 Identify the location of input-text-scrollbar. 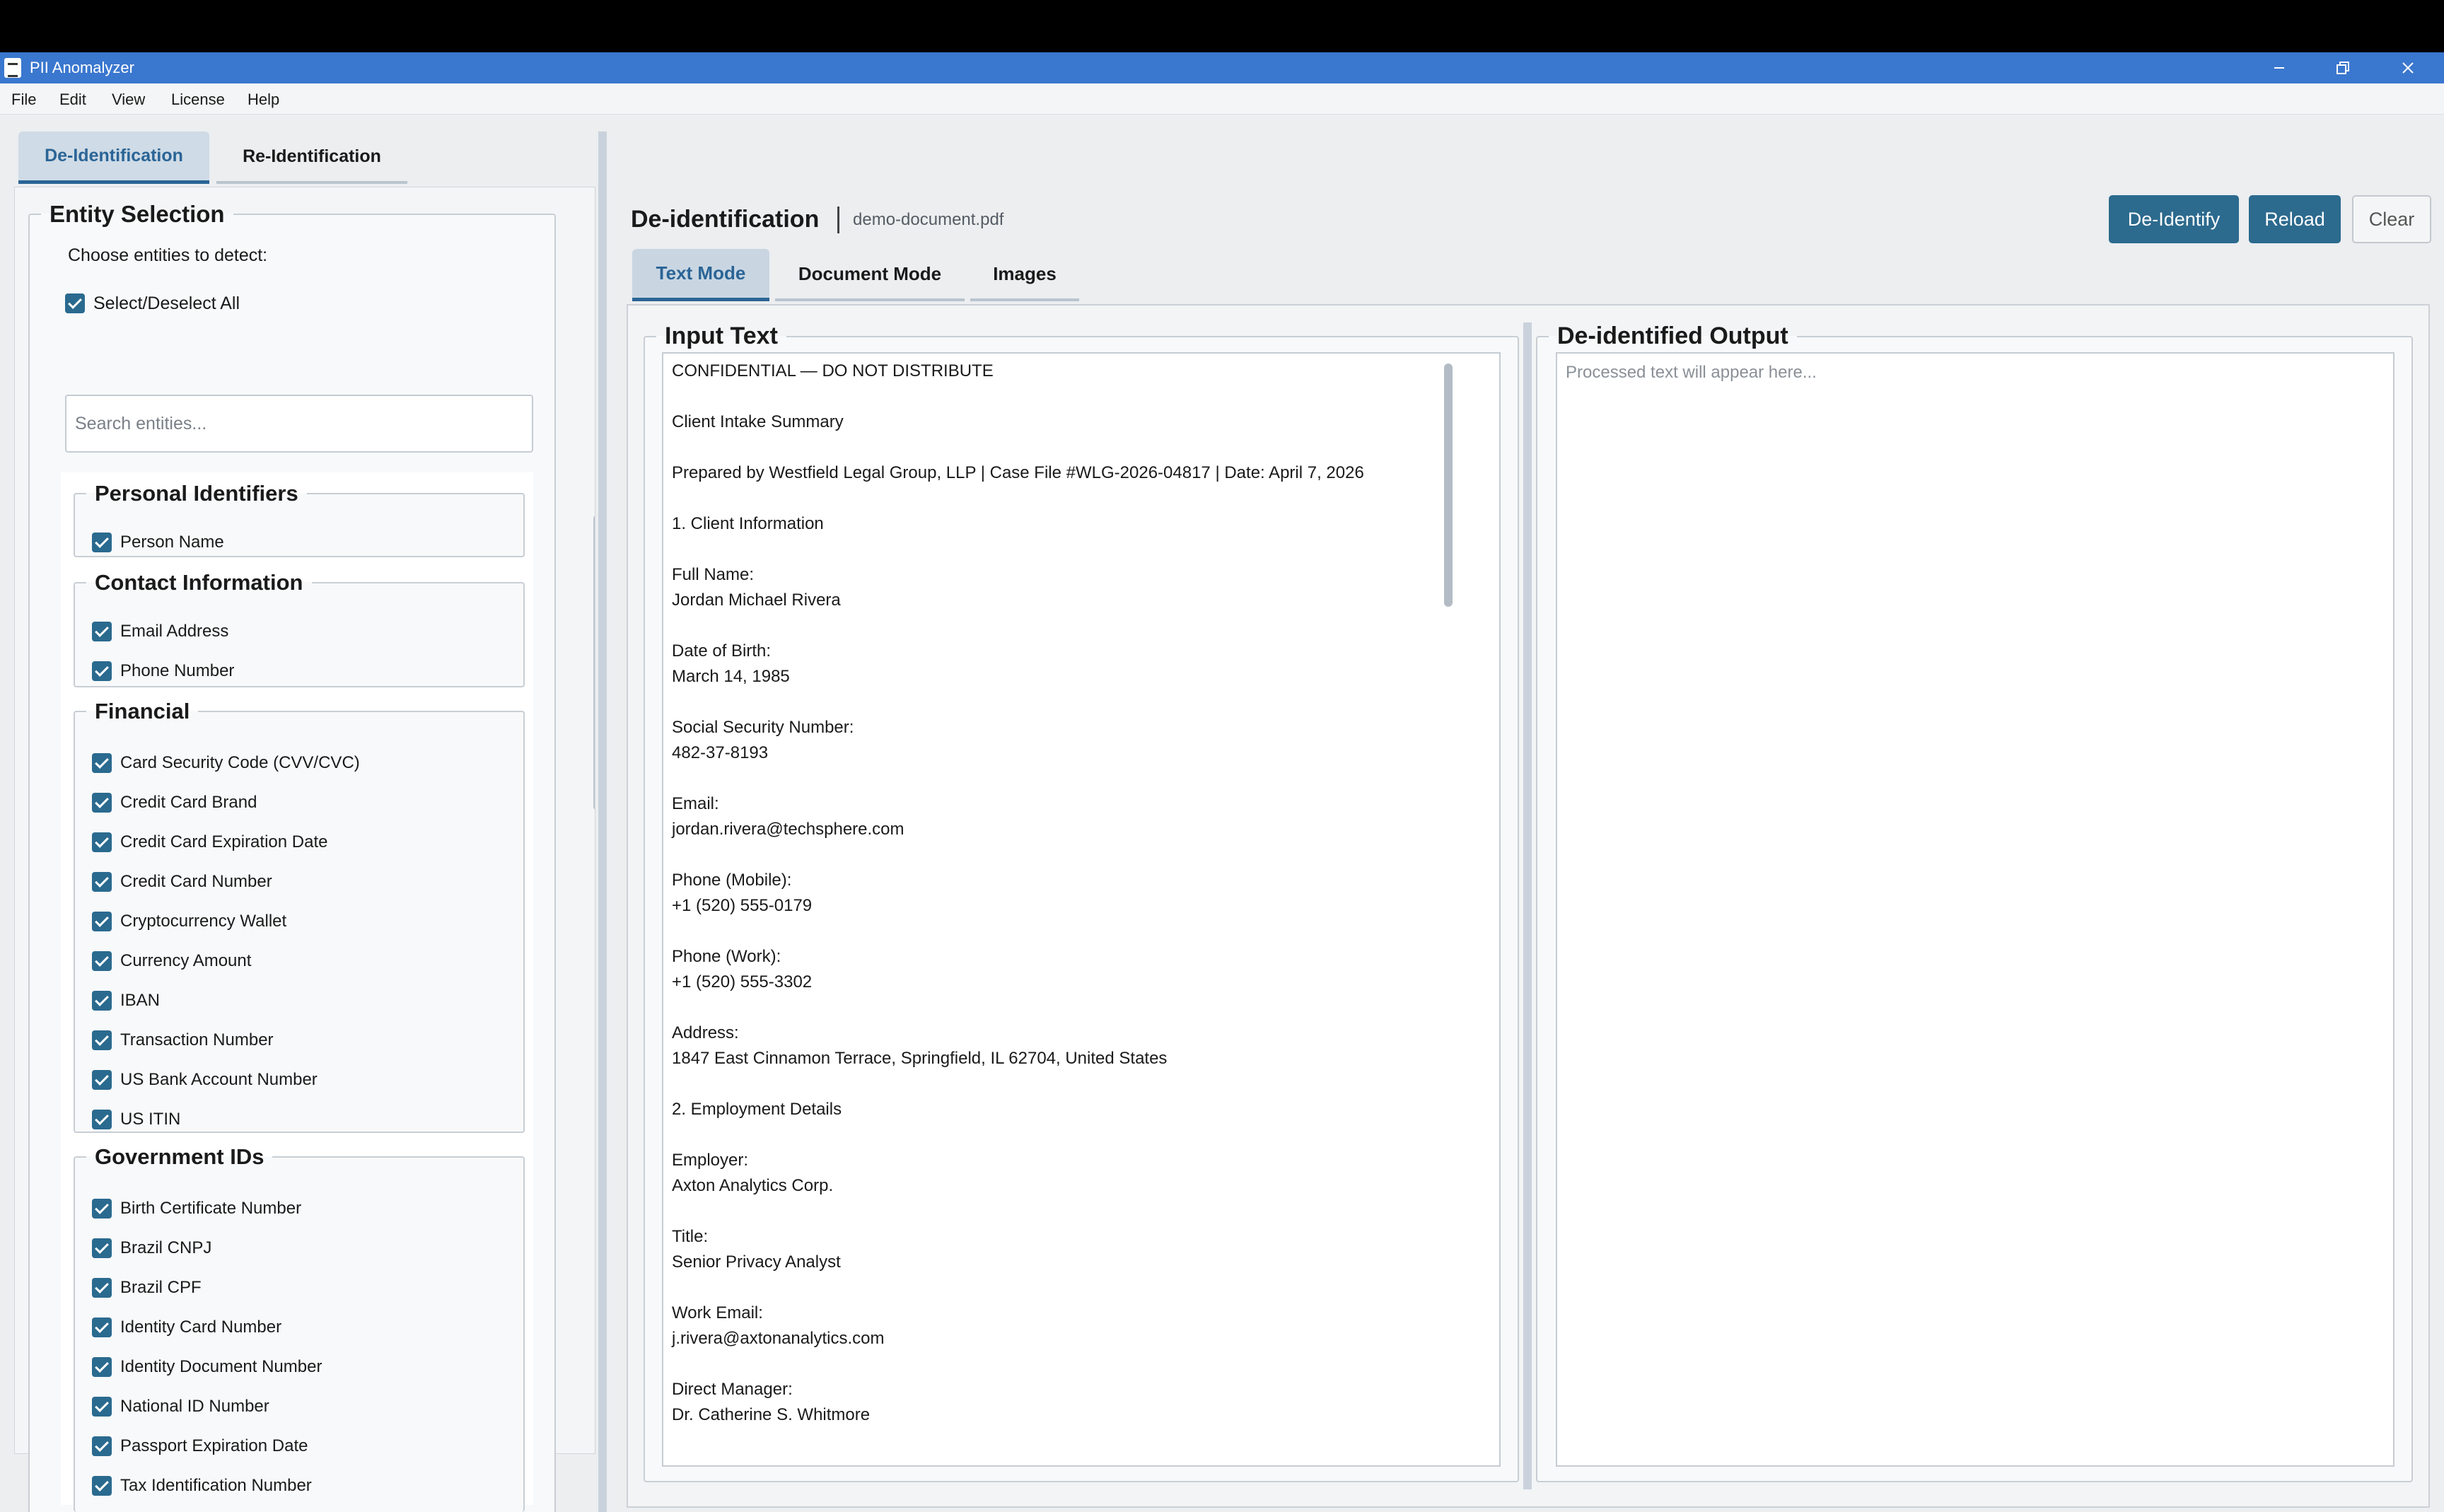
(1448, 485).